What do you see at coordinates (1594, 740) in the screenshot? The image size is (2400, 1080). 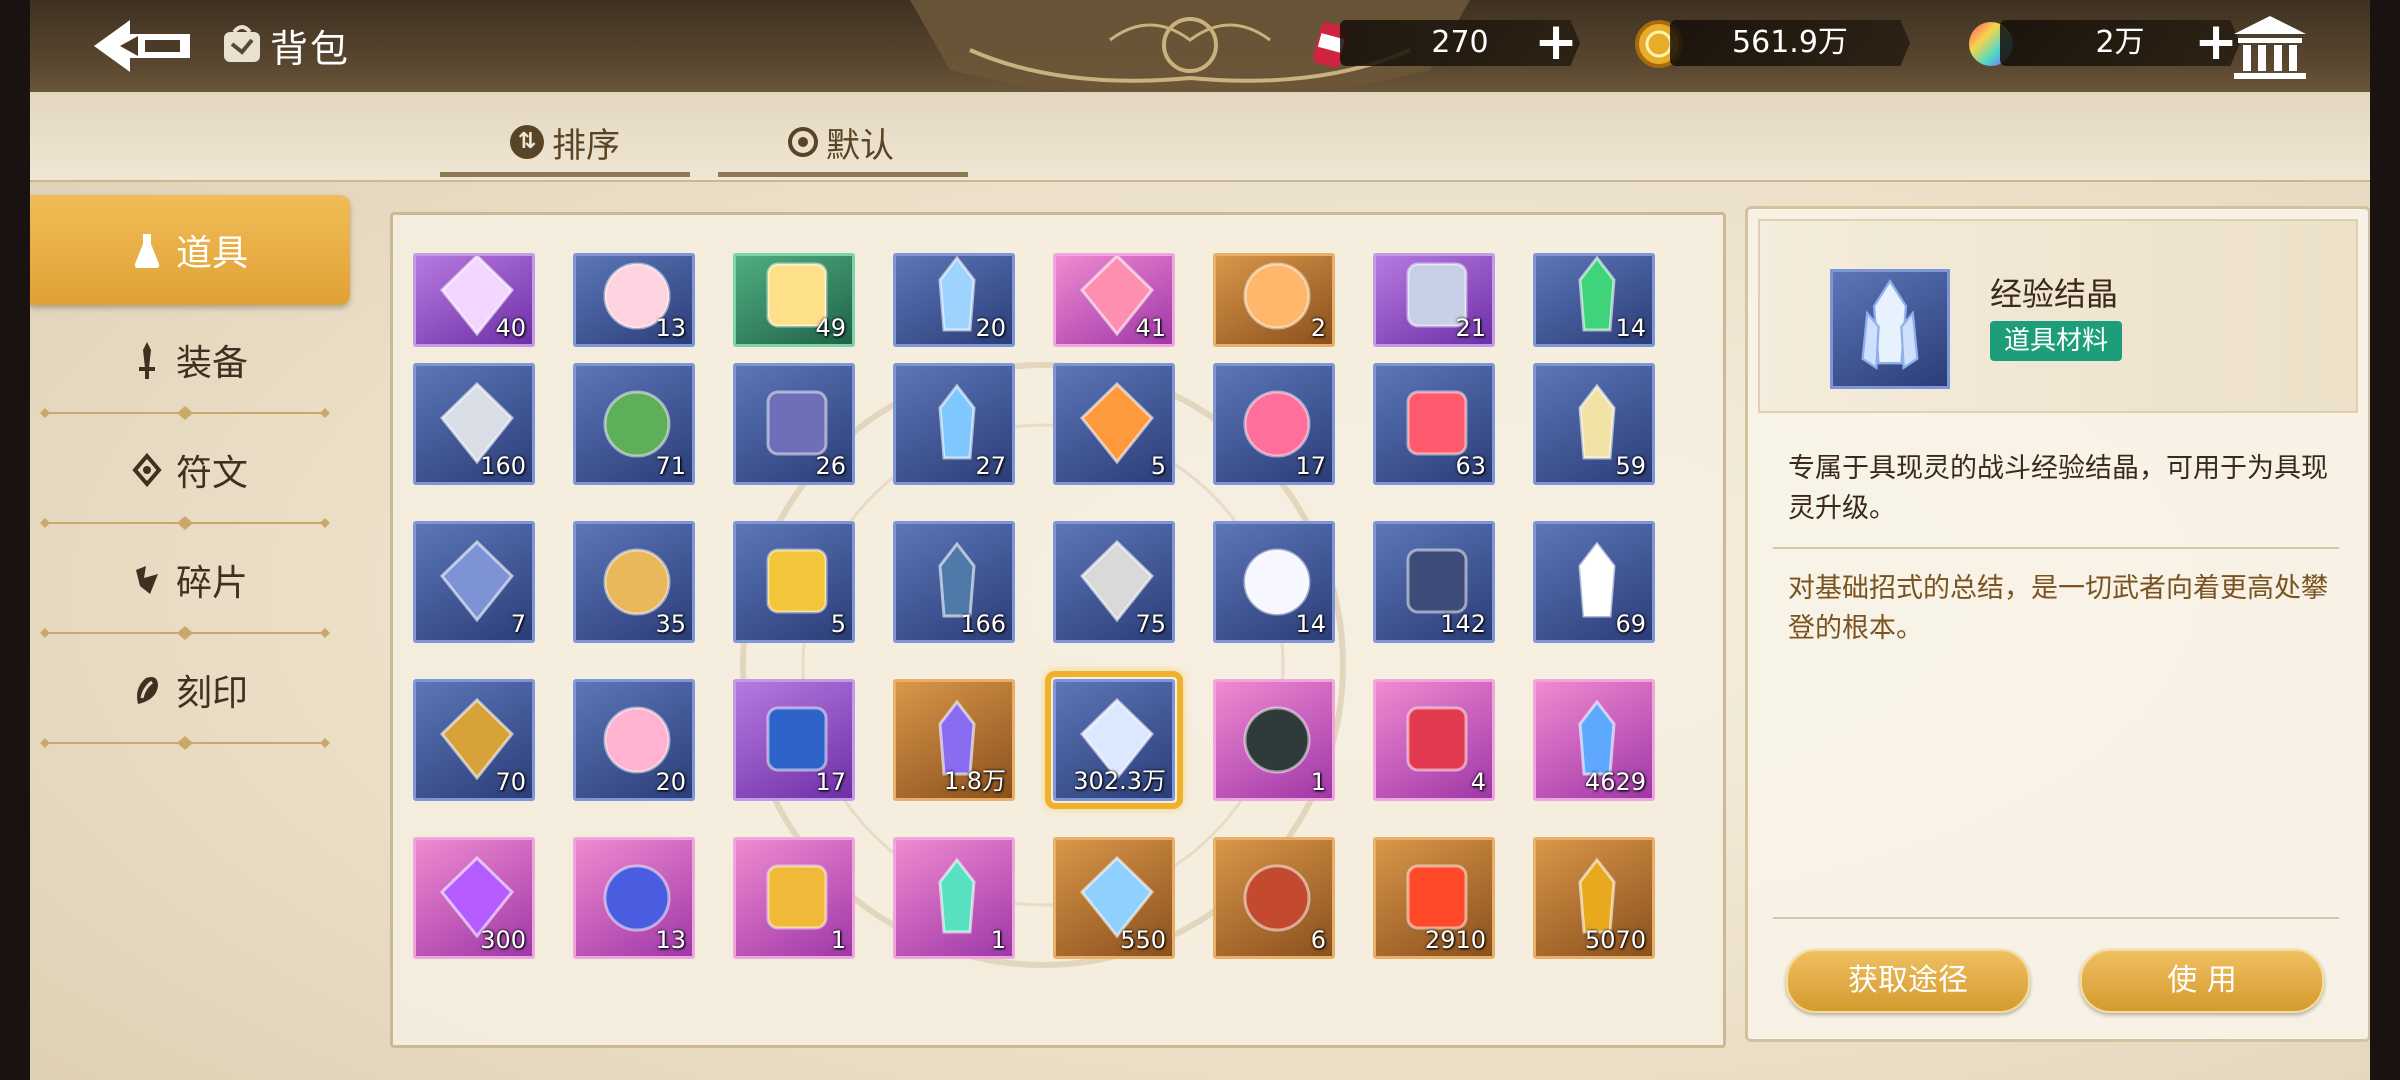 I see `inventory-slot: 4629` at bounding box center [1594, 740].